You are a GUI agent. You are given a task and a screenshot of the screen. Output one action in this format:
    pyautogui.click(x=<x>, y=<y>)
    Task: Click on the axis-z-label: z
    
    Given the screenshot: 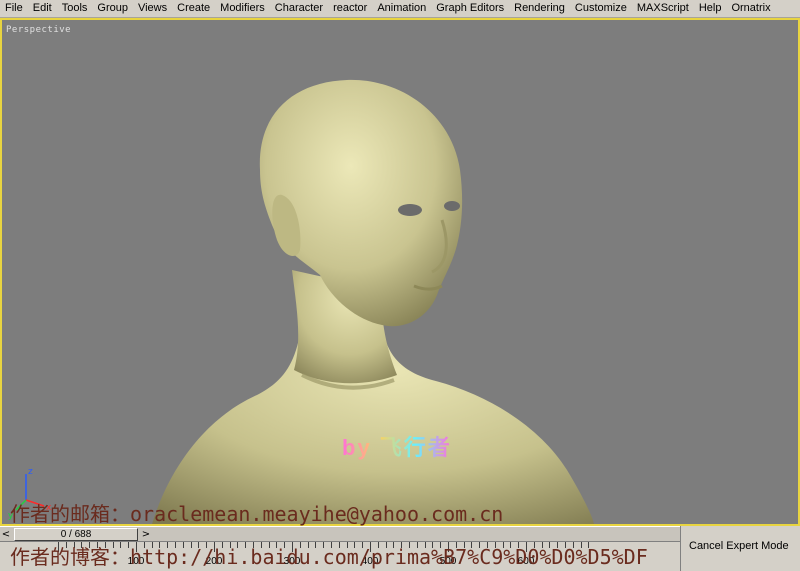 What is the action you would take?
    pyautogui.click(x=30, y=472)
    